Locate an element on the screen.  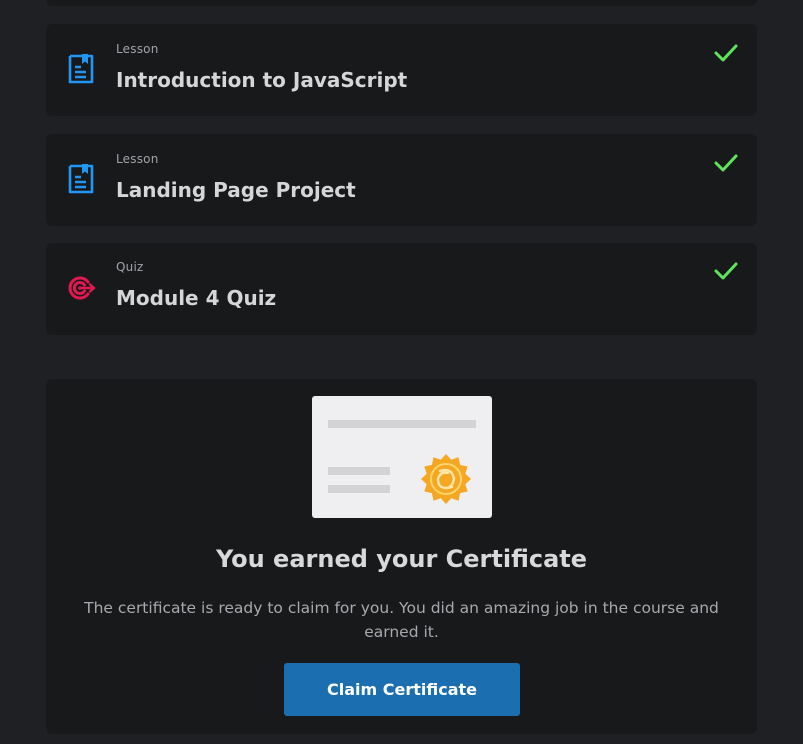
previous-item-card is located at coordinates (401, 3).